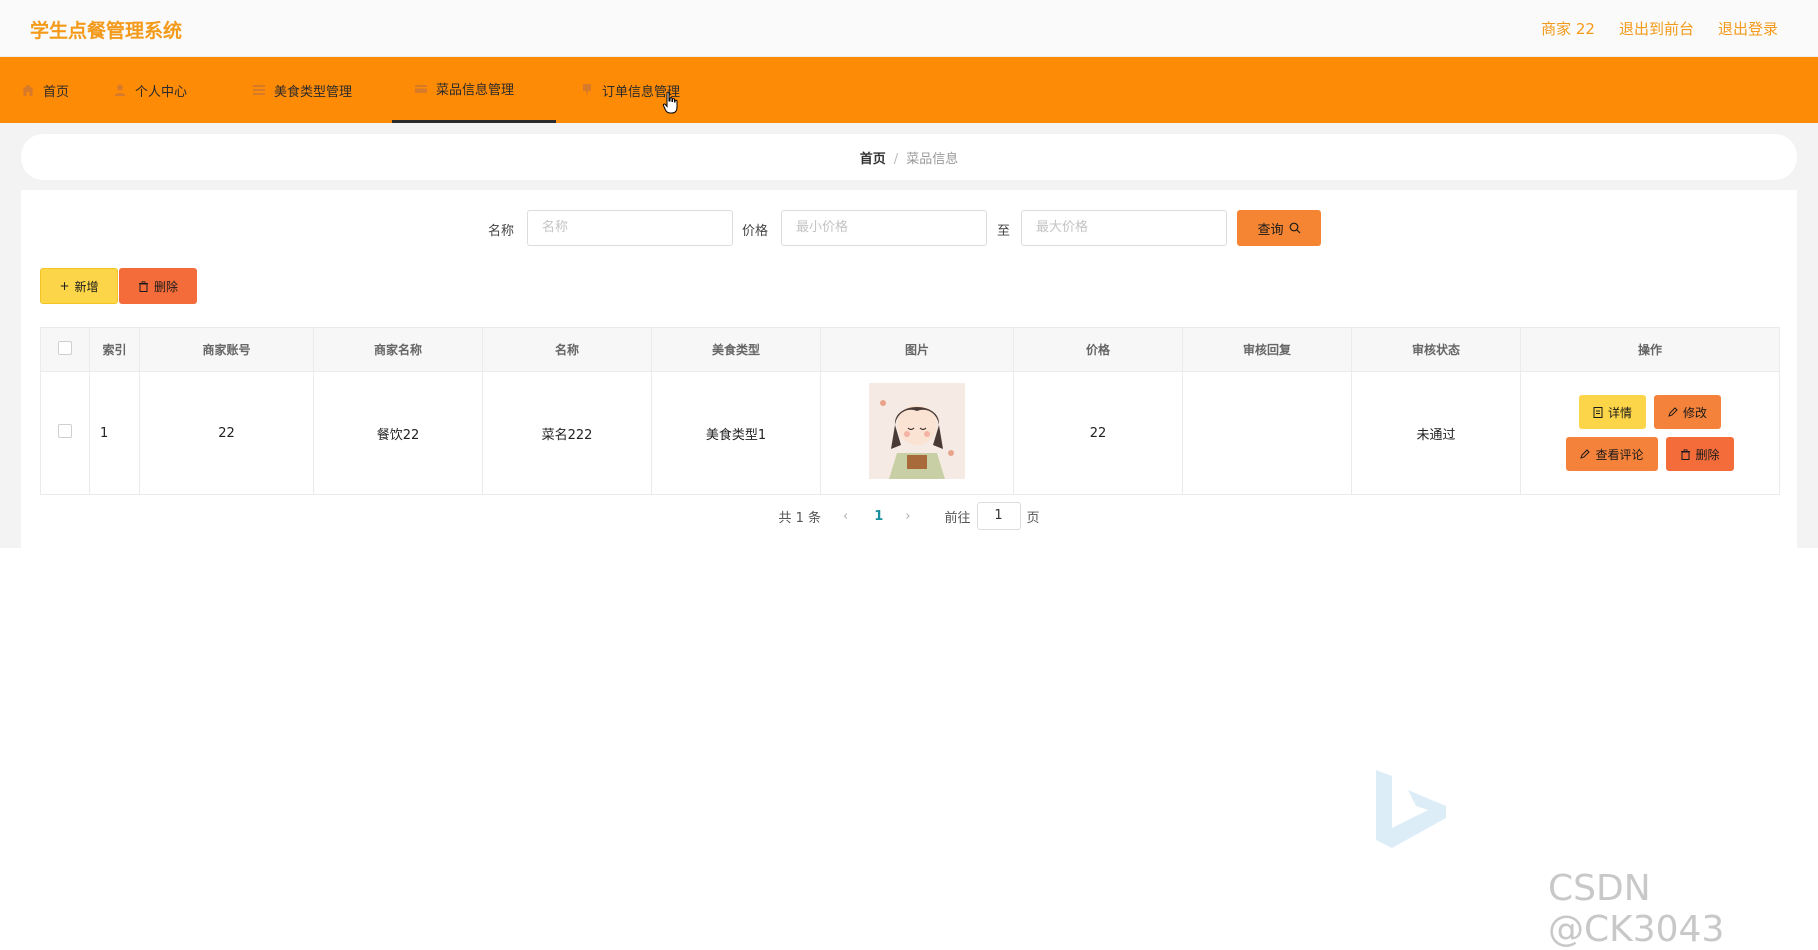 The height and width of the screenshot is (950, 1818). Describe the element at coordinates (1004, 231) in the screenshot. I see `price-range-separator: 至` at that location.